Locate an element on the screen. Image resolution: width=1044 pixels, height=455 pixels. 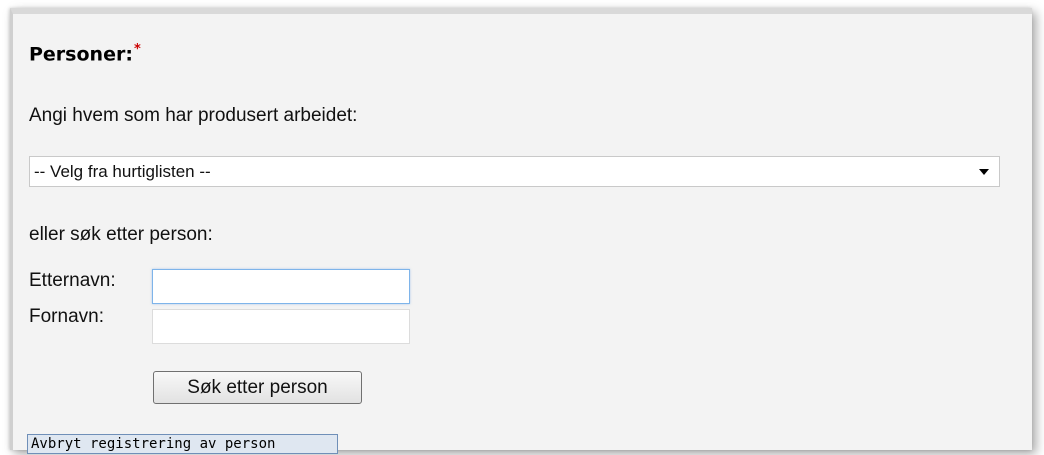
cancel-registration-button: Avbryt registrering av person is located at coordinates (182, 444).